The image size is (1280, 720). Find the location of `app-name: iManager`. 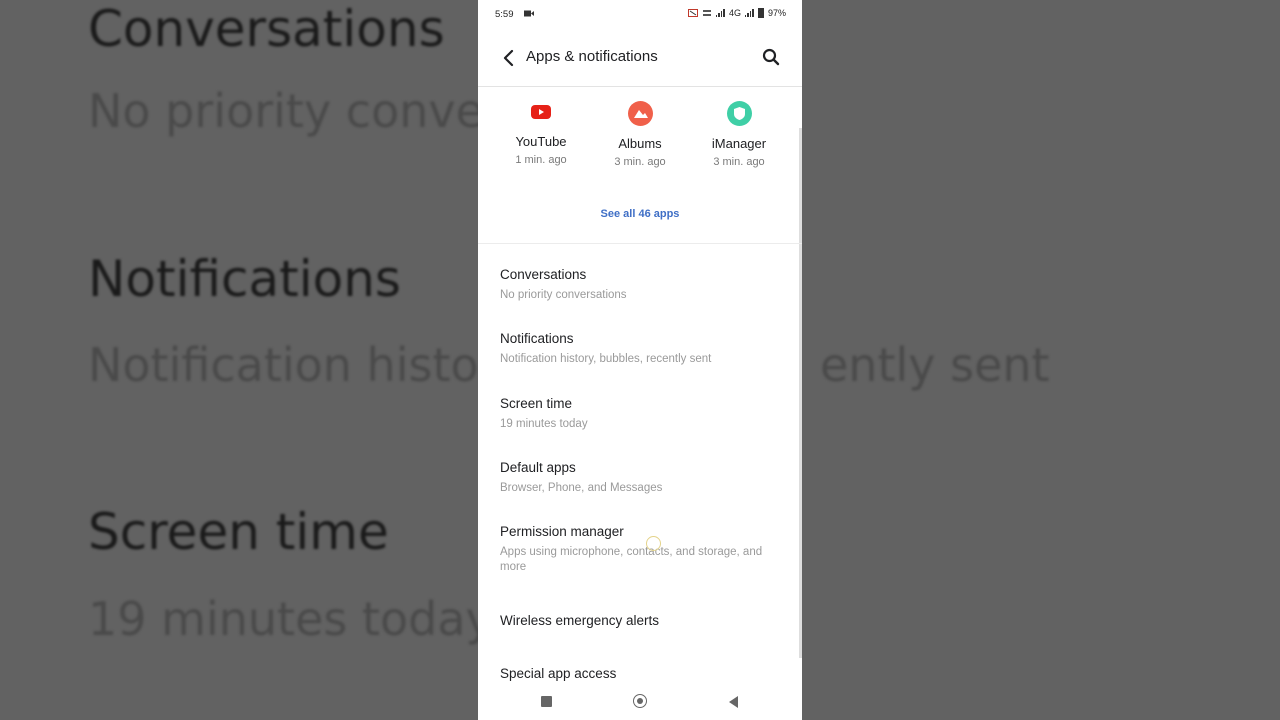

app-name: iManager is located at coordinates (739, 143).